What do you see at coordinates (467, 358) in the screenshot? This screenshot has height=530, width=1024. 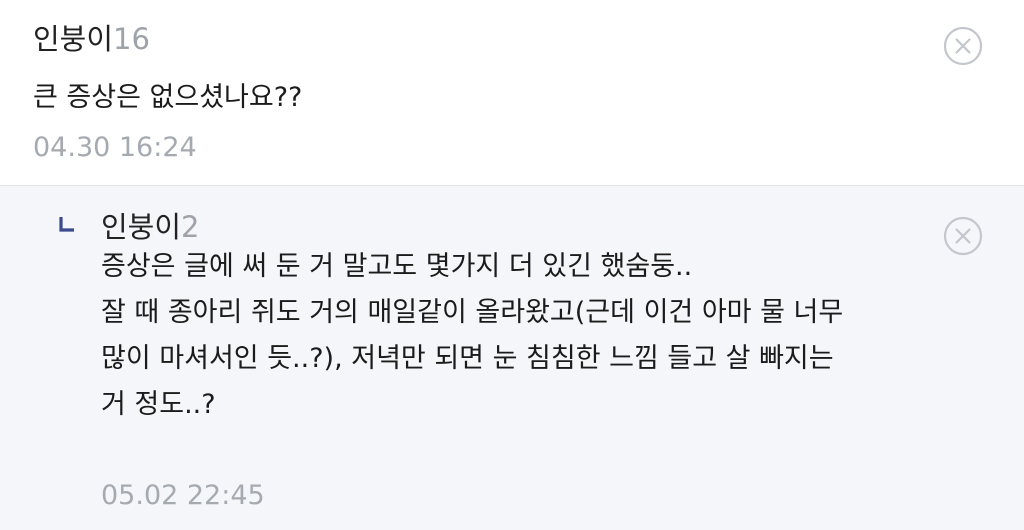 I see `reply-text-line: 많이 마셔서인 듯..?), 저녁만 되면 눈 침침한 느낌 들고 살 빠지는` at bounding box center [467, 358].